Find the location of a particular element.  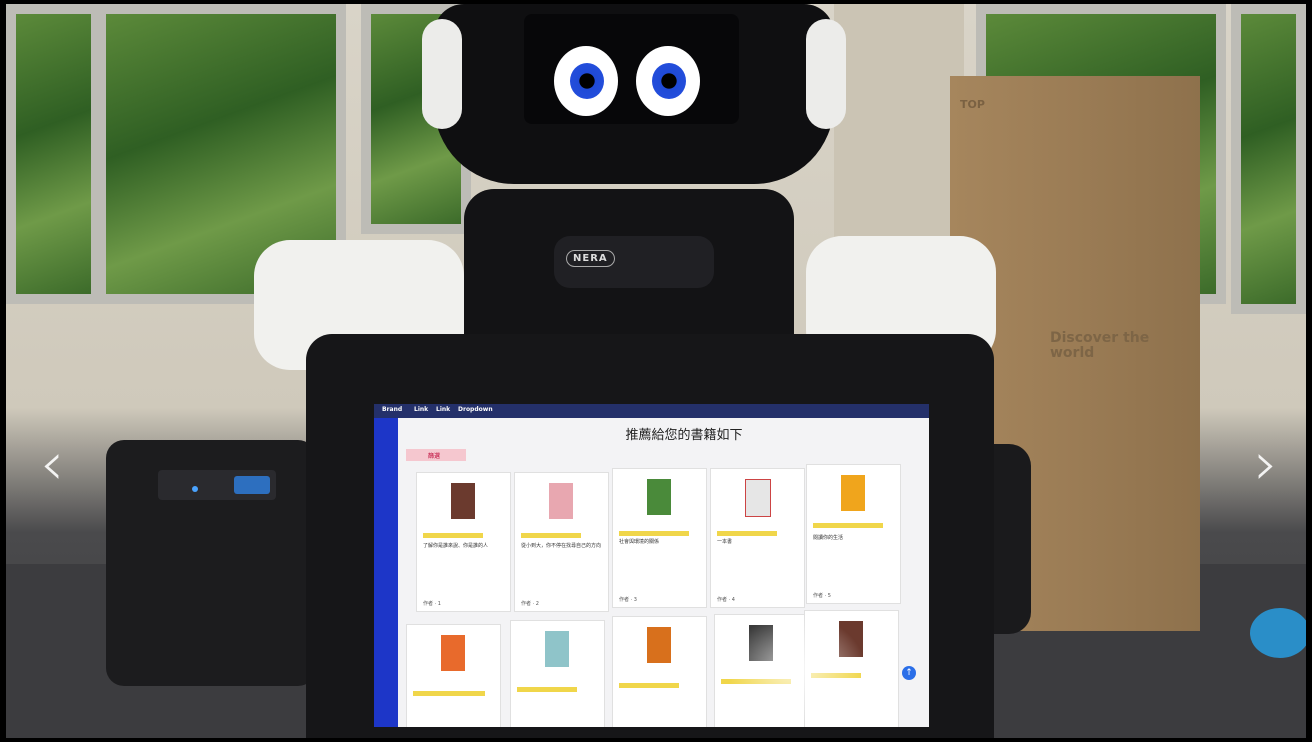

chevron-left-icon: ‹ is located at coordinates (52, 464).